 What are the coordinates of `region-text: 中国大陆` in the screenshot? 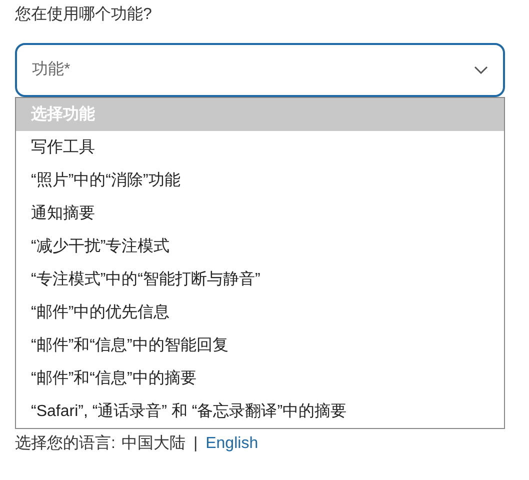 It's located at (153, 444).